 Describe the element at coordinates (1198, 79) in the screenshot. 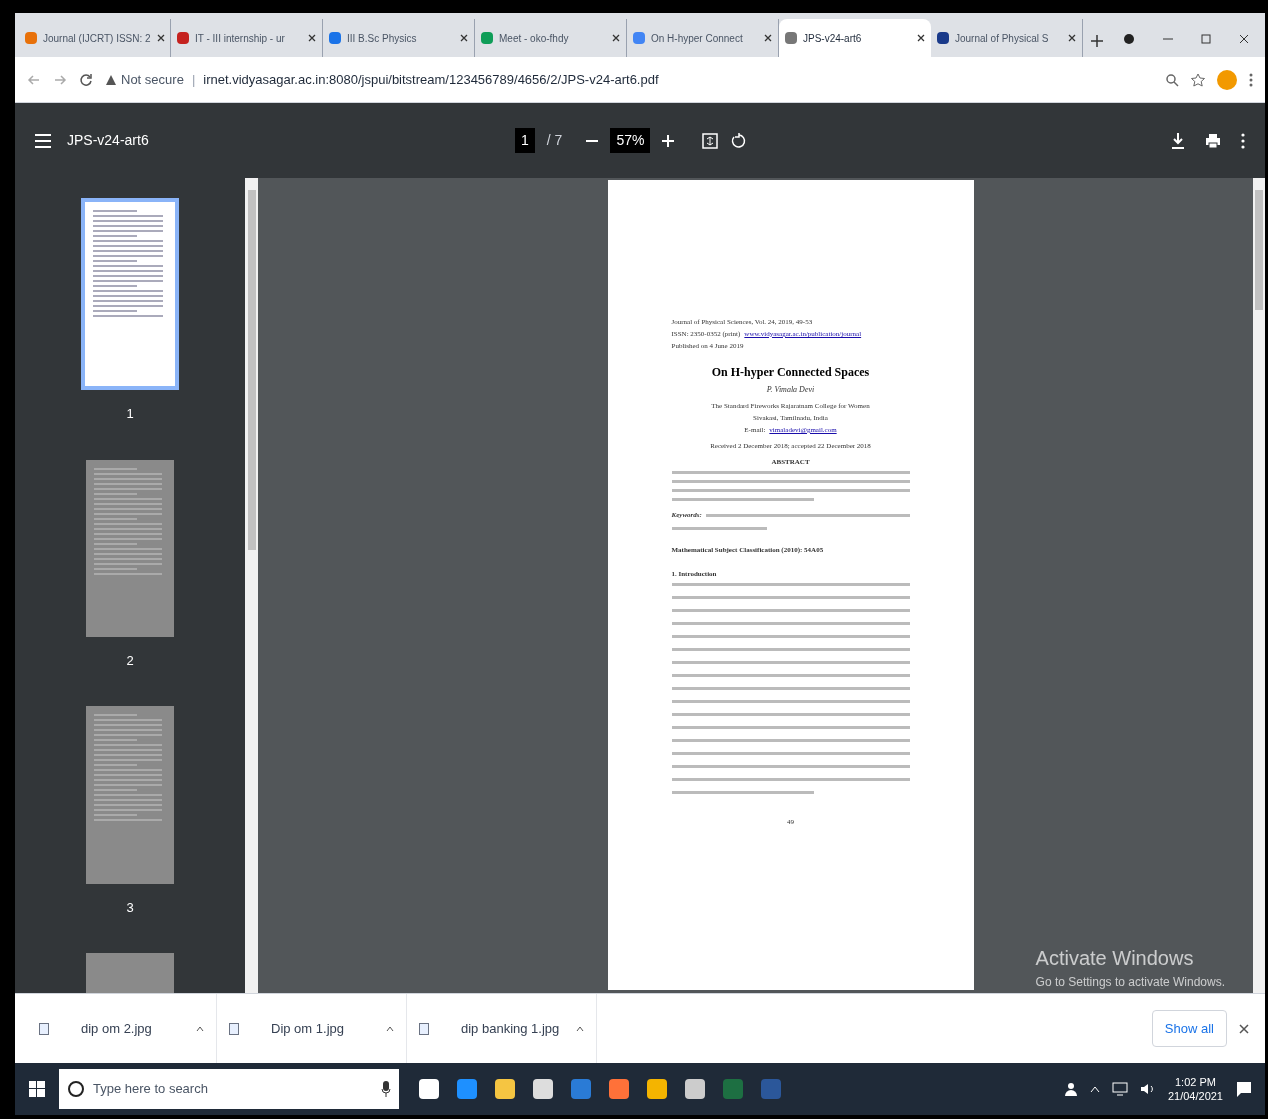

I see `star-icon` at that location.